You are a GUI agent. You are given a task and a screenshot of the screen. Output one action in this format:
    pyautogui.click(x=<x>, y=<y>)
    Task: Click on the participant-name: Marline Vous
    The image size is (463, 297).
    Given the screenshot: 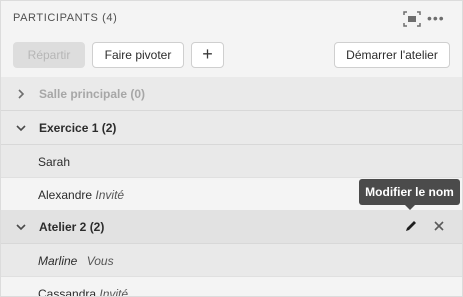 What is the action you would take?
    pyautogui.click(x=76, y=261)
    